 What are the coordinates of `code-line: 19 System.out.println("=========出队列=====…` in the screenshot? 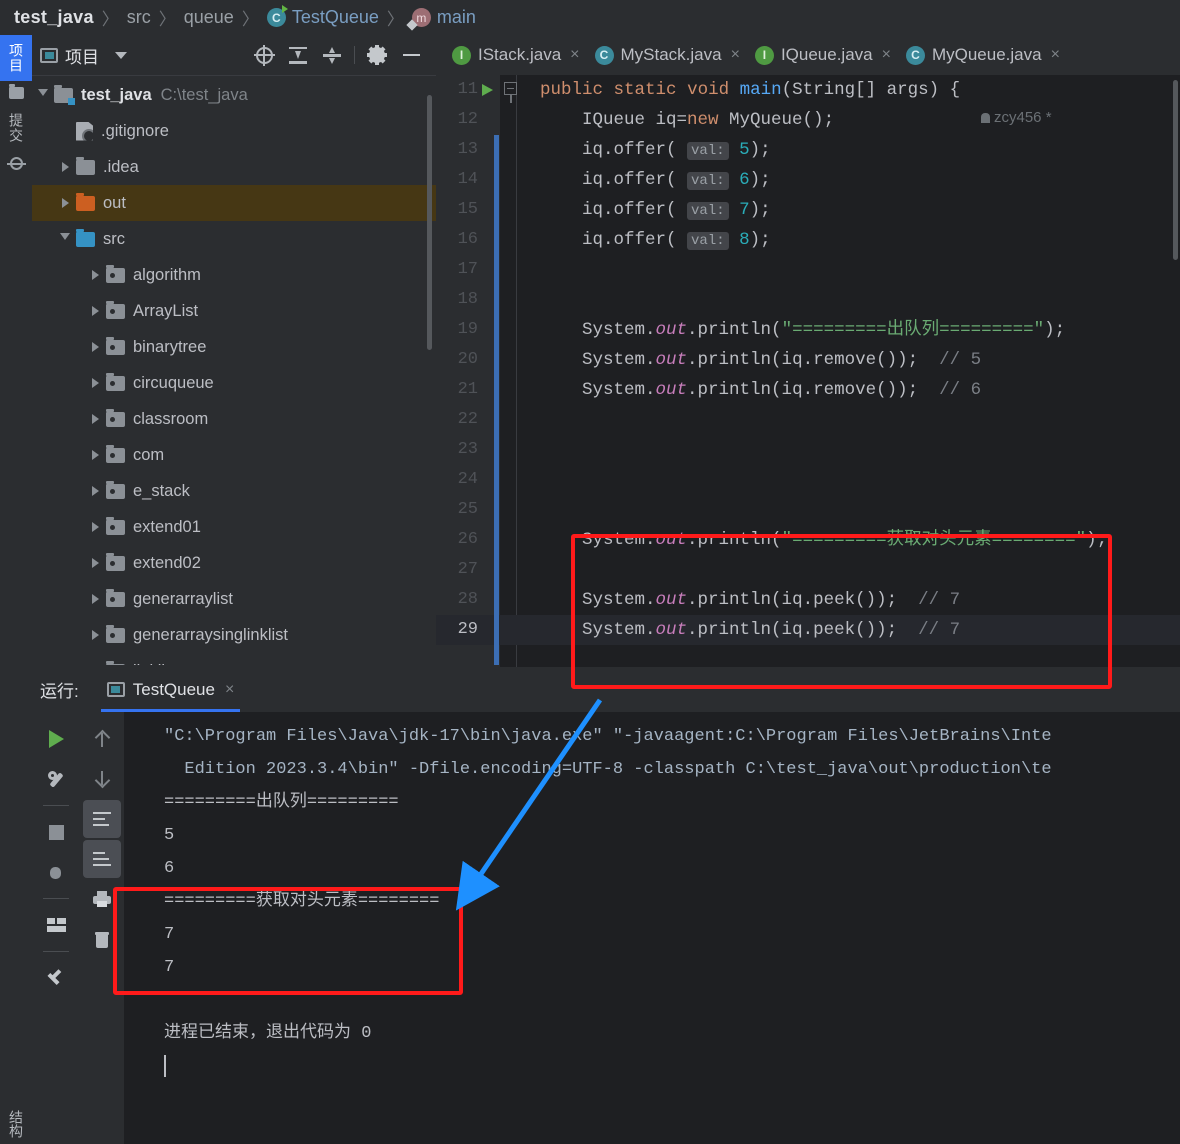 It's located at (808, 330).